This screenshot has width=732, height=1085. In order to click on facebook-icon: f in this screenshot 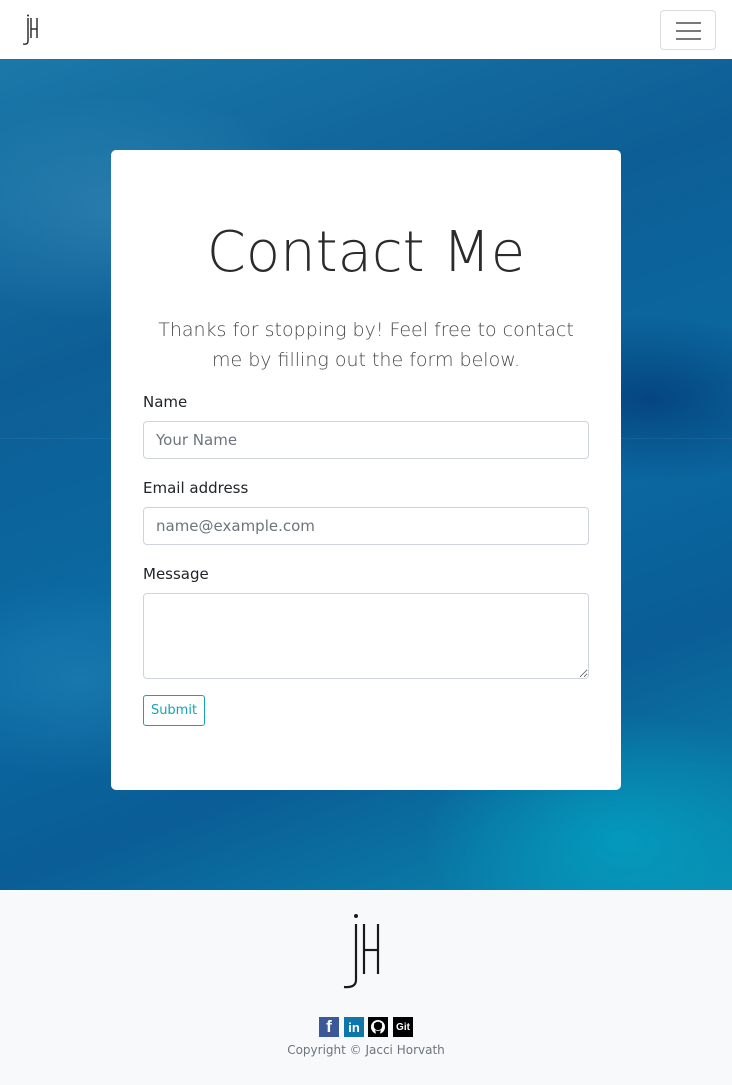, I will do `click(329, 1027)`.